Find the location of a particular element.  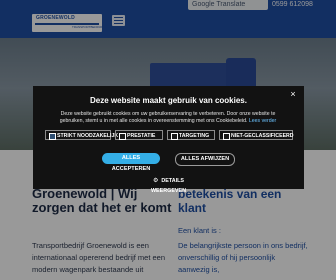

option-label: STRIKT NOODZAKELIJK is located at coordinates (88, 136).